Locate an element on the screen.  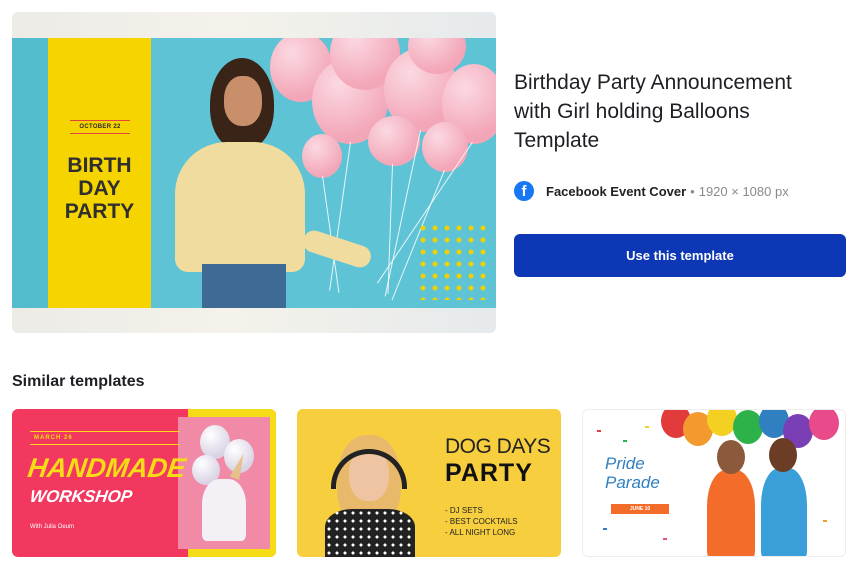
format-info: f Facebook Event Cover • 1920 × 1080 px is located at coordinates (651, 191).